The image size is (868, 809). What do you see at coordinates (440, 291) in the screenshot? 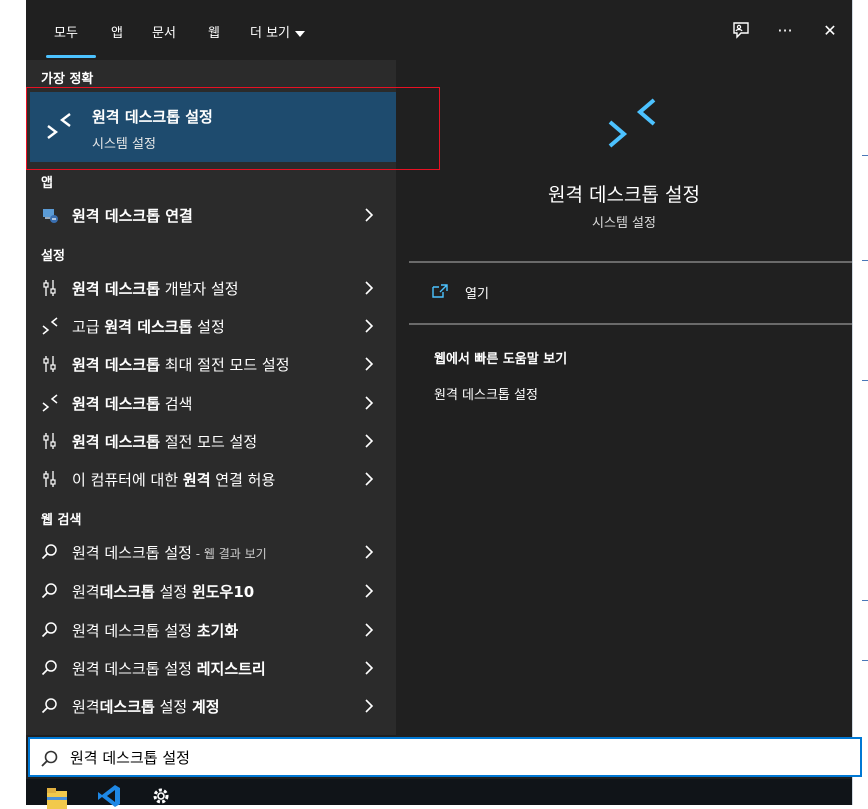
I see `open-icon` at bounding box center [440, 291].